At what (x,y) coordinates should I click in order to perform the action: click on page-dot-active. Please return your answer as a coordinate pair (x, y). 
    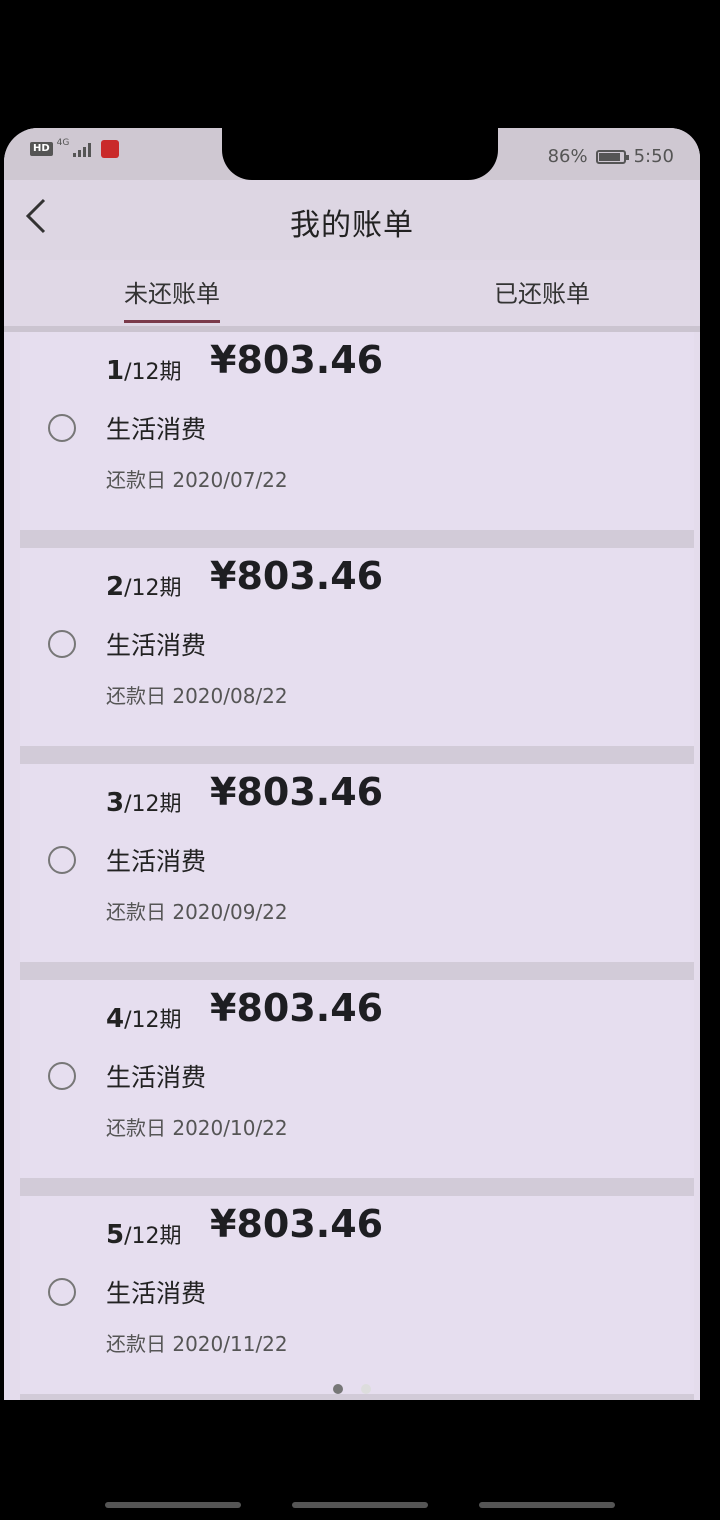
    Looking at the image, I should click on (366, 1389).